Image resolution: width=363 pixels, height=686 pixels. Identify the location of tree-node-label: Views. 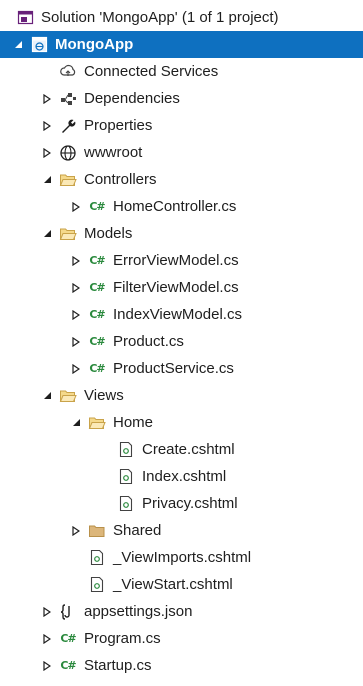
(104, 395).